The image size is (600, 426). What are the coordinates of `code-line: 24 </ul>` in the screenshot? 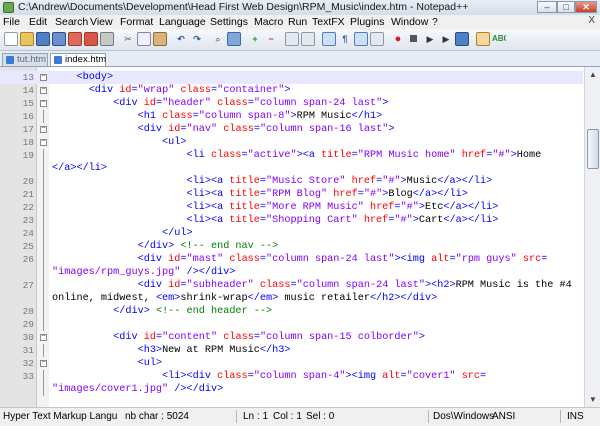 It's located at (291, 233).